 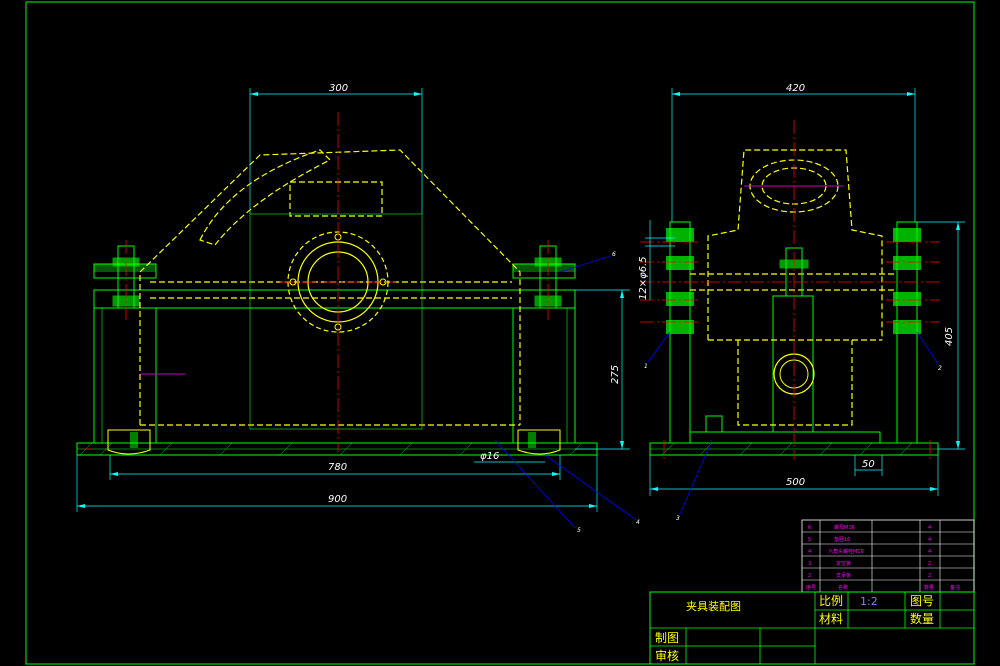 What do you see at coordinates (843, 587) in the screenshot?
I see `parts-header-name: 名称` at bounding box center [843, 587].